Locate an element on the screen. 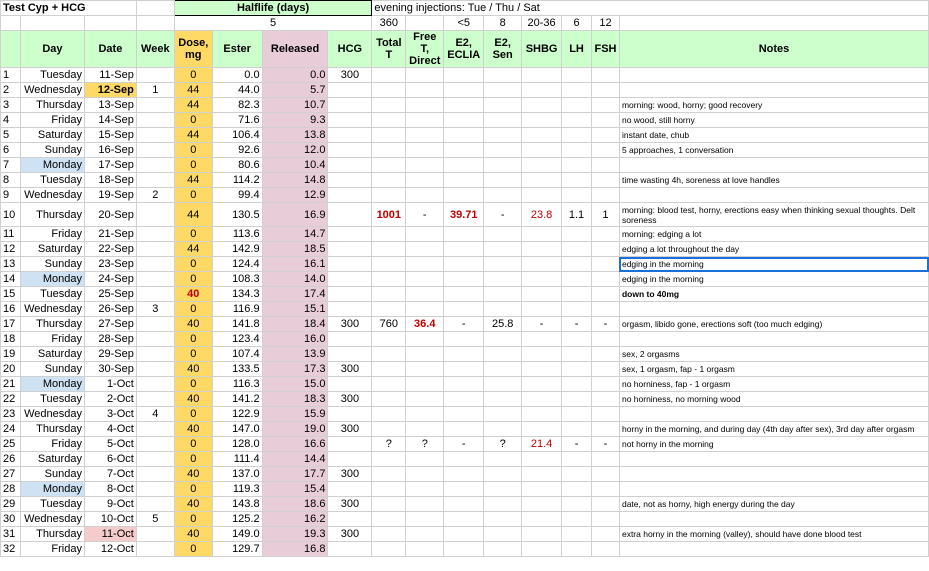  cell-total-t: 1001 is located at coordinates (389, 214).